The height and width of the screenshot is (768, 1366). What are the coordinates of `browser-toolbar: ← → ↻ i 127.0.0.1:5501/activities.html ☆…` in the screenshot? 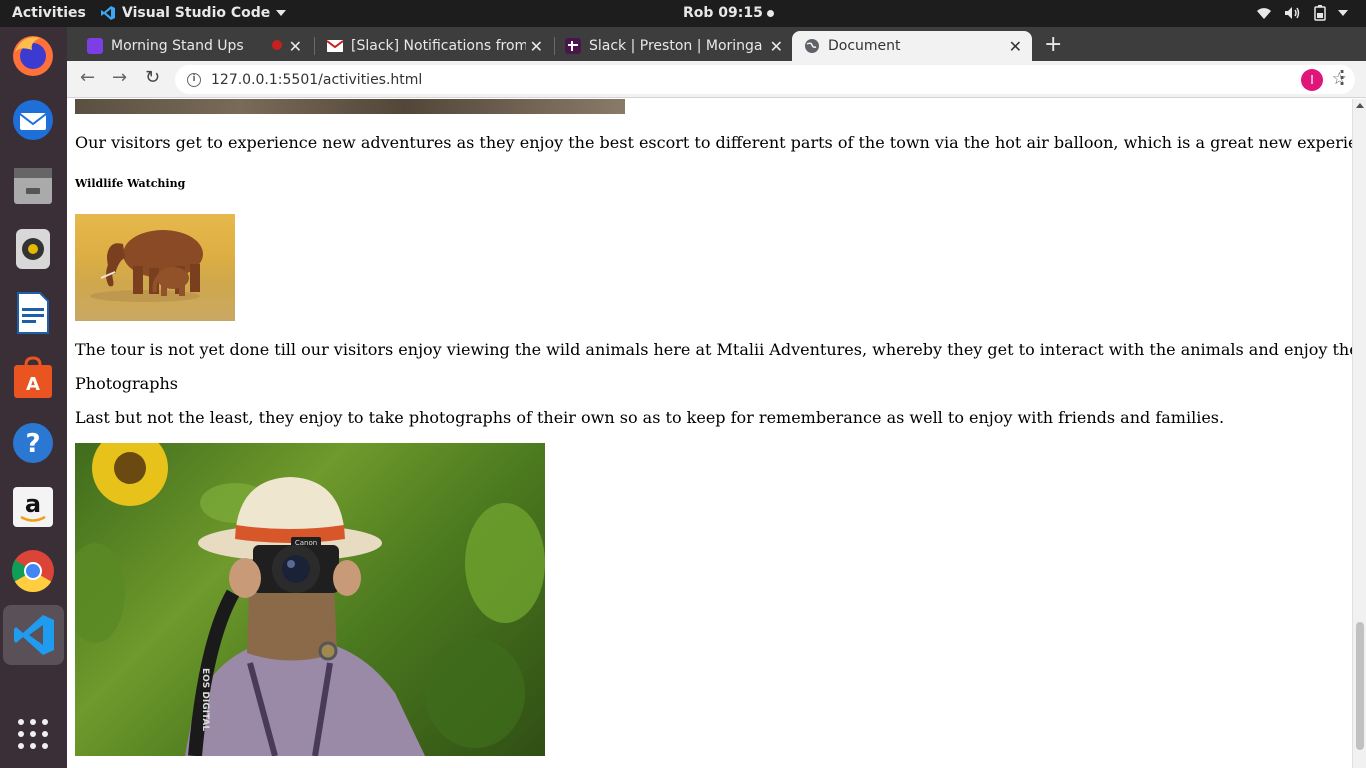 It's located at (716, 79).